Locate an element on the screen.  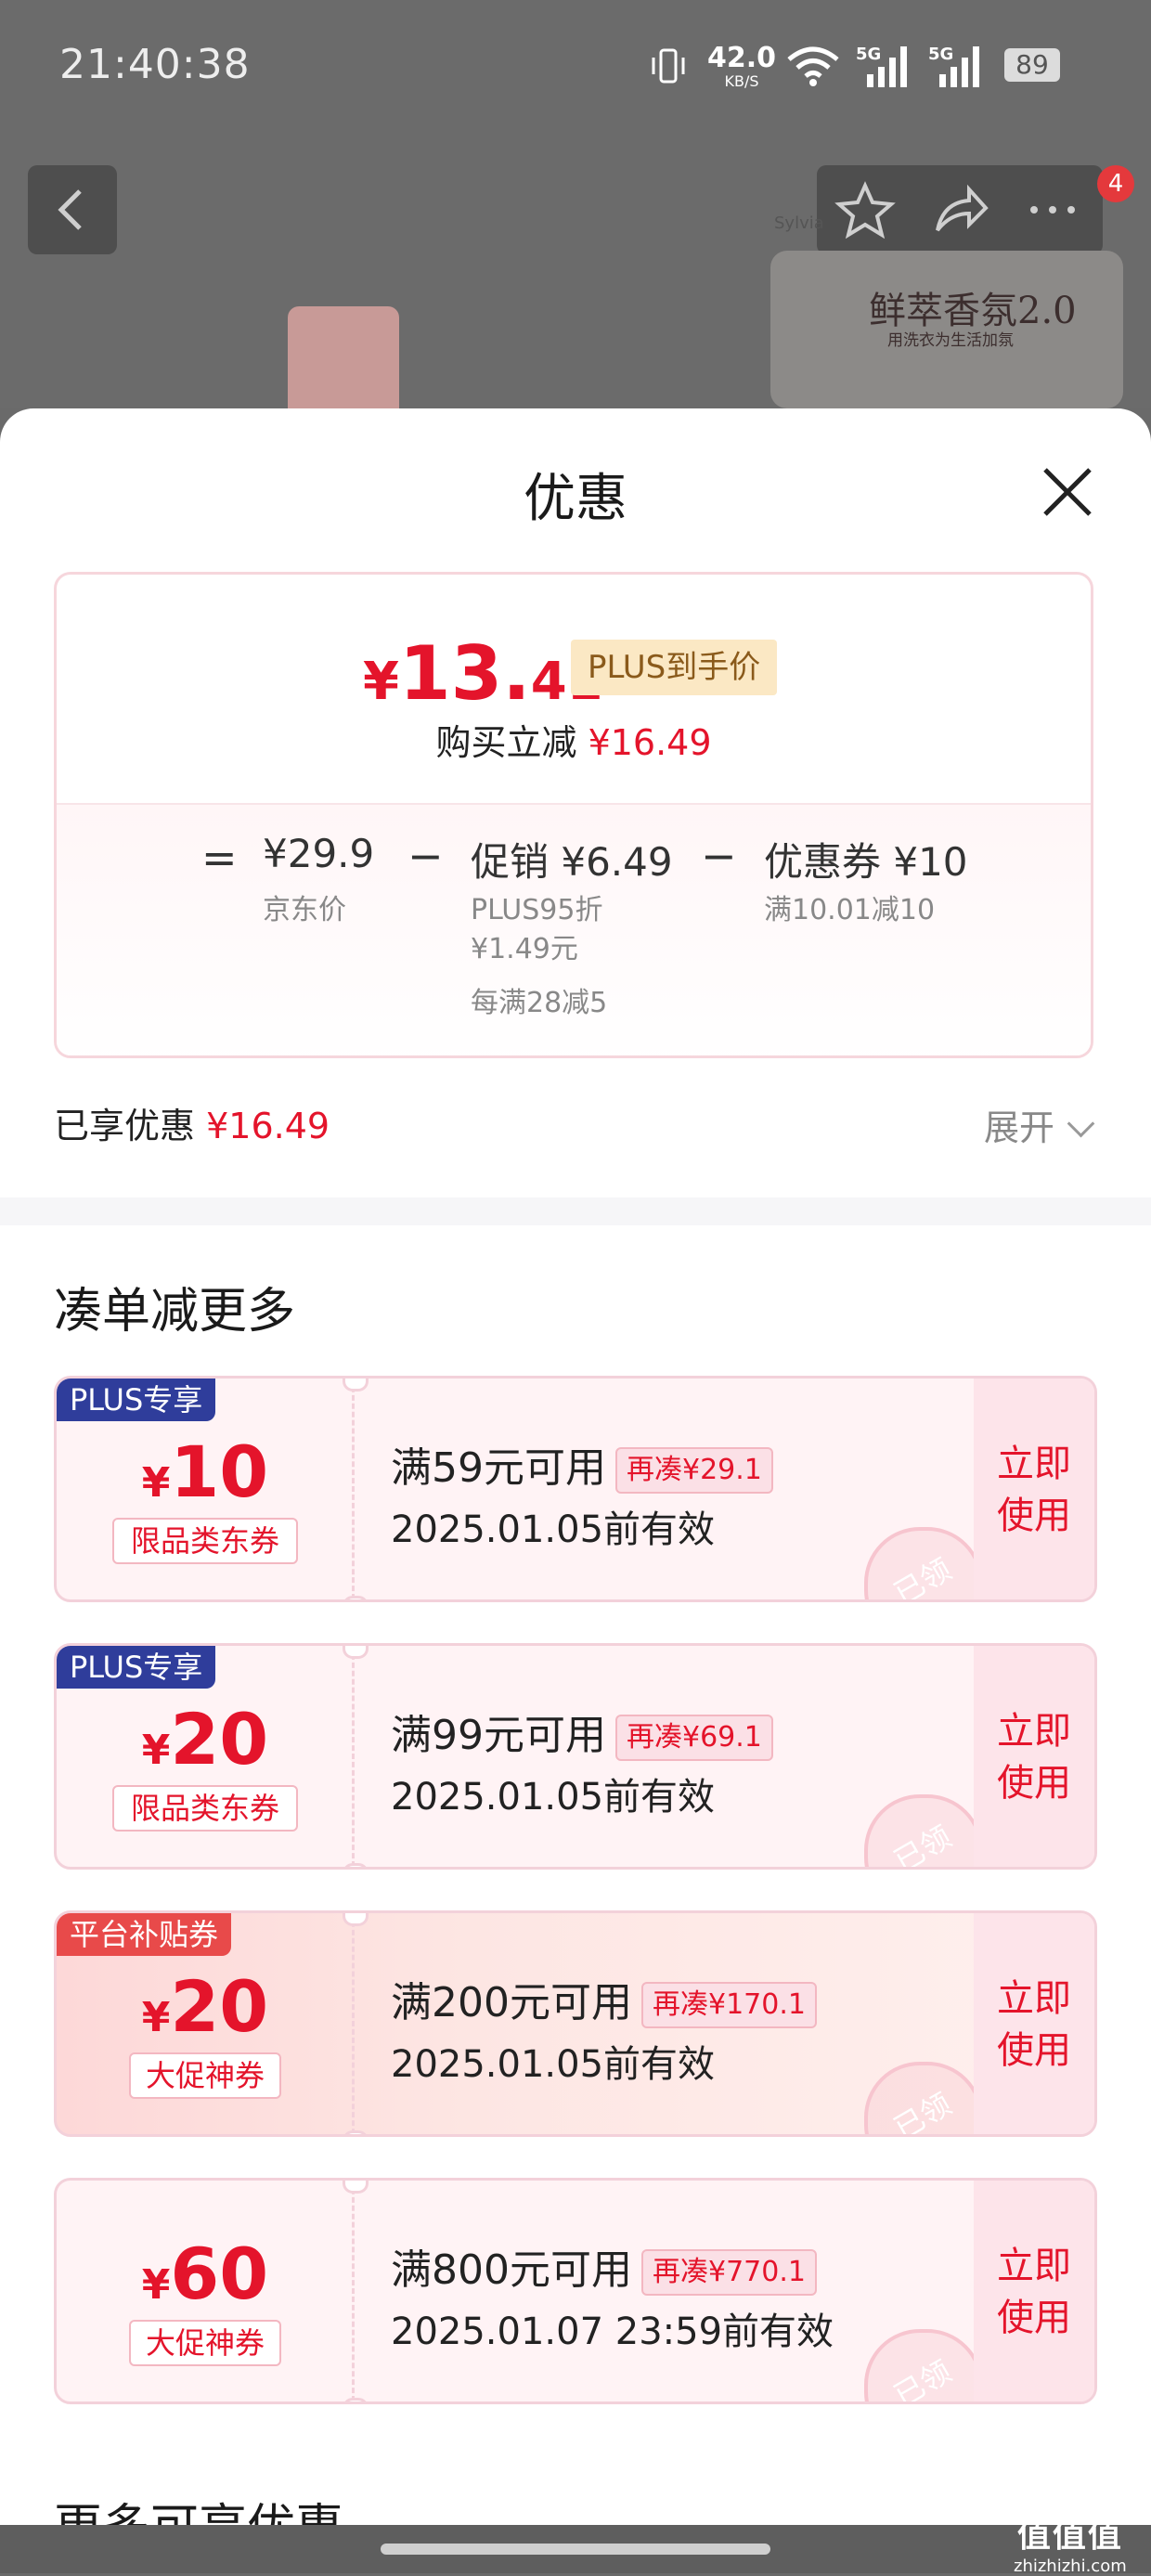
back-arrow-icon is located at coordinates (70, 209).